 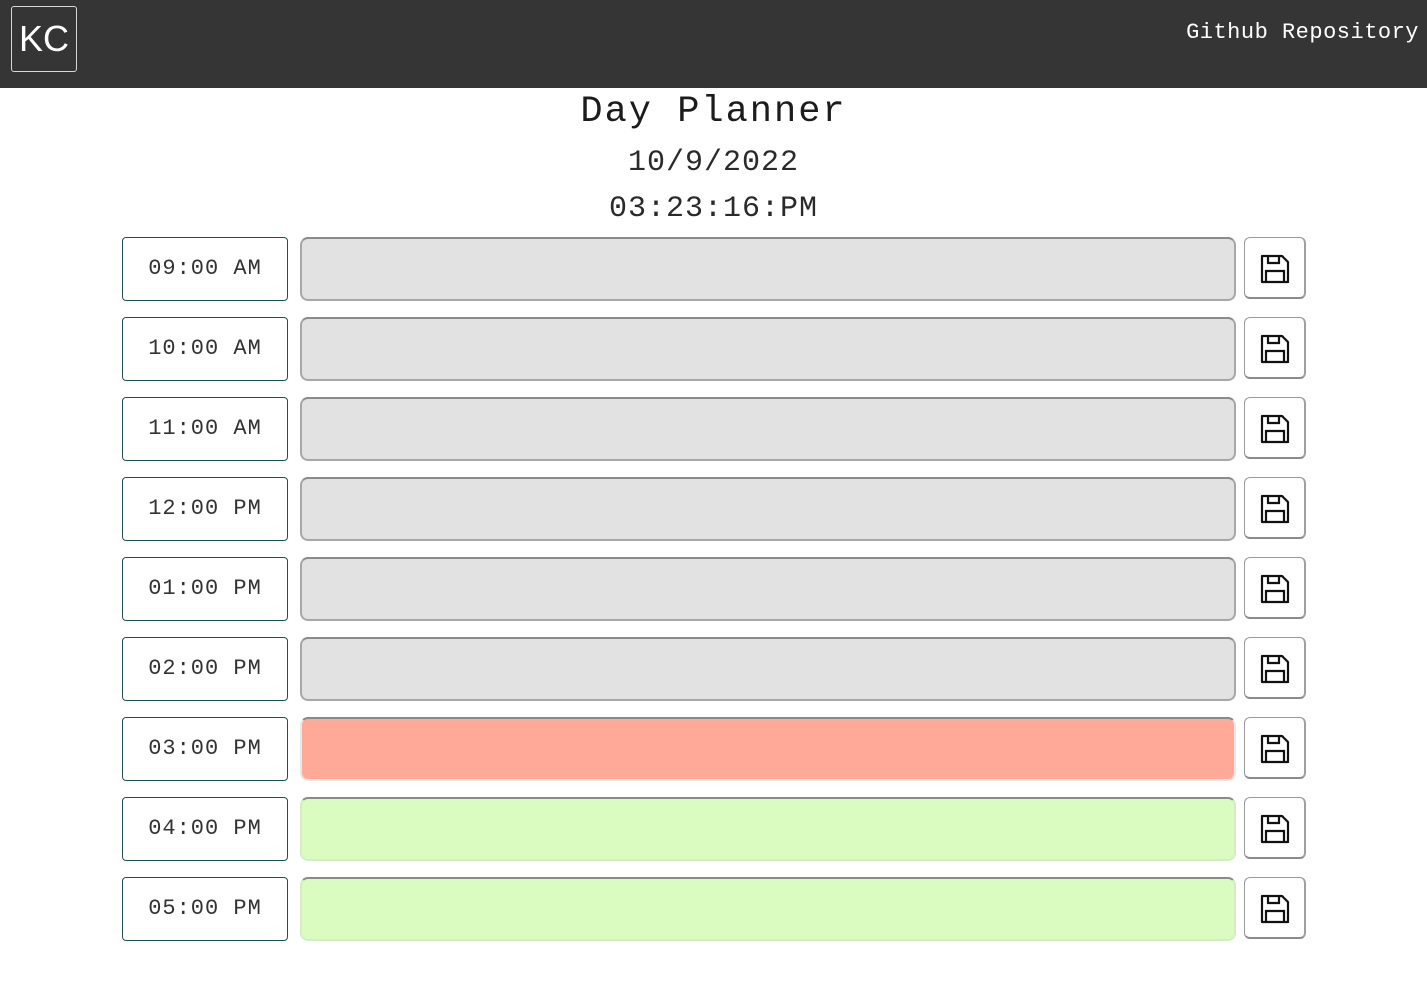 I want to click on time-block-row: 11:00 AM, so click(x=715, y=429).